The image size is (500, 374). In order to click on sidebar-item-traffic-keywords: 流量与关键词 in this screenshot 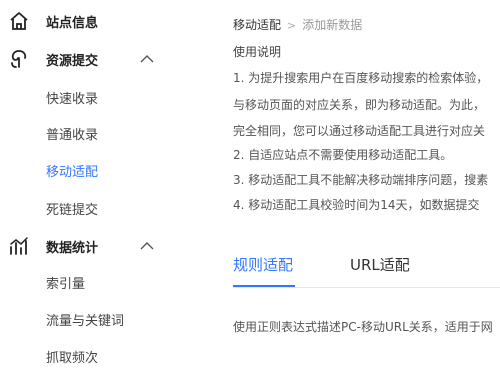, I will do `click(85, 319)`.